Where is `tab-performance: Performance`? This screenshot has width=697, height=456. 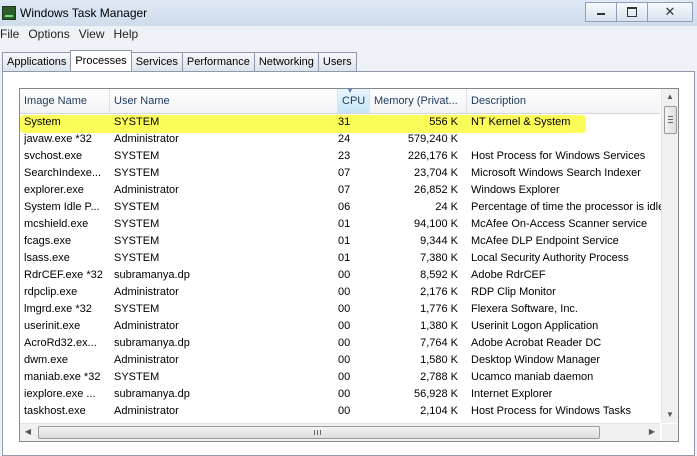
tab-performance: Performance is located at coordinates (218, 61).